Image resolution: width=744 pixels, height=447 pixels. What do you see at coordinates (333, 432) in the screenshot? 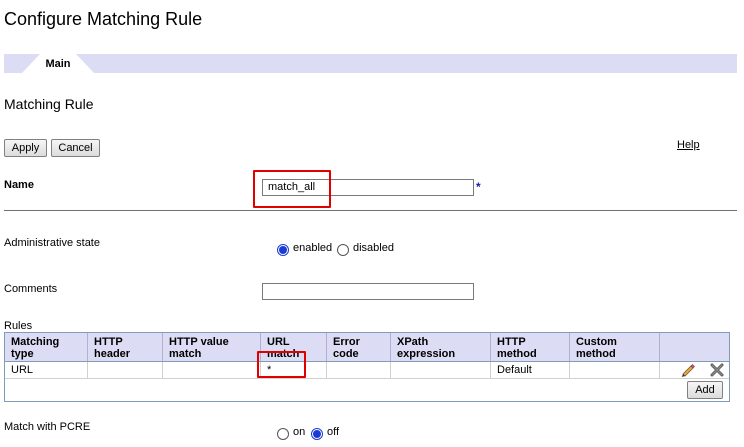
I see `radio-pcre-off-label: off` at bounding box center [333, 432].